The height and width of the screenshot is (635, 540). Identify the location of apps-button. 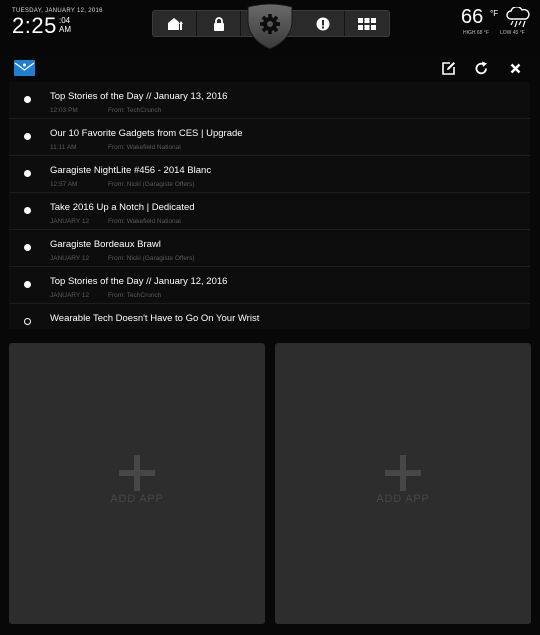
(367, 23).